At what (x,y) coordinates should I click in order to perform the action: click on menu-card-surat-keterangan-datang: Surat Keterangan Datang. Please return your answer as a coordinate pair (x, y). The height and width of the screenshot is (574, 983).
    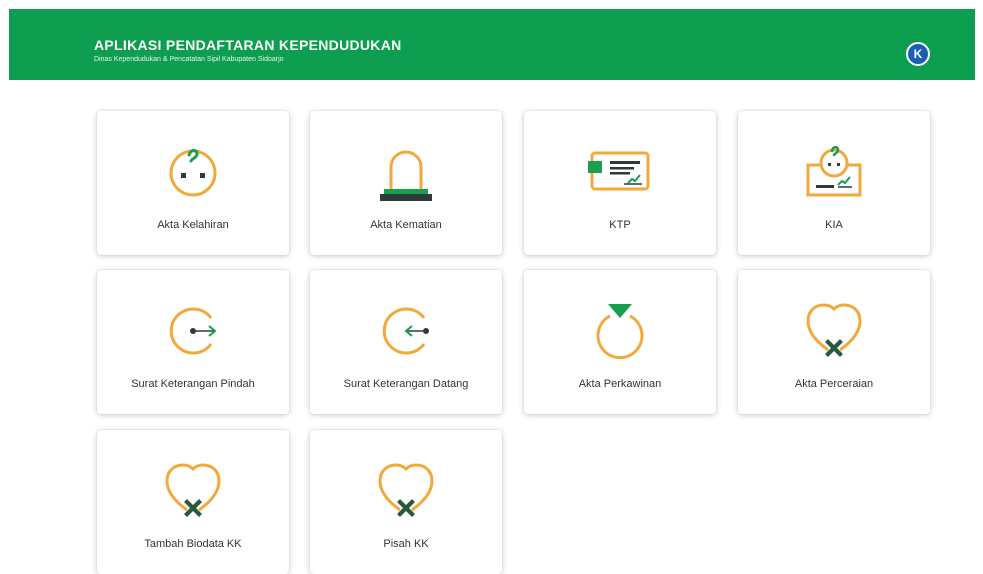
    Looking at the image, I should click on (406, 342).